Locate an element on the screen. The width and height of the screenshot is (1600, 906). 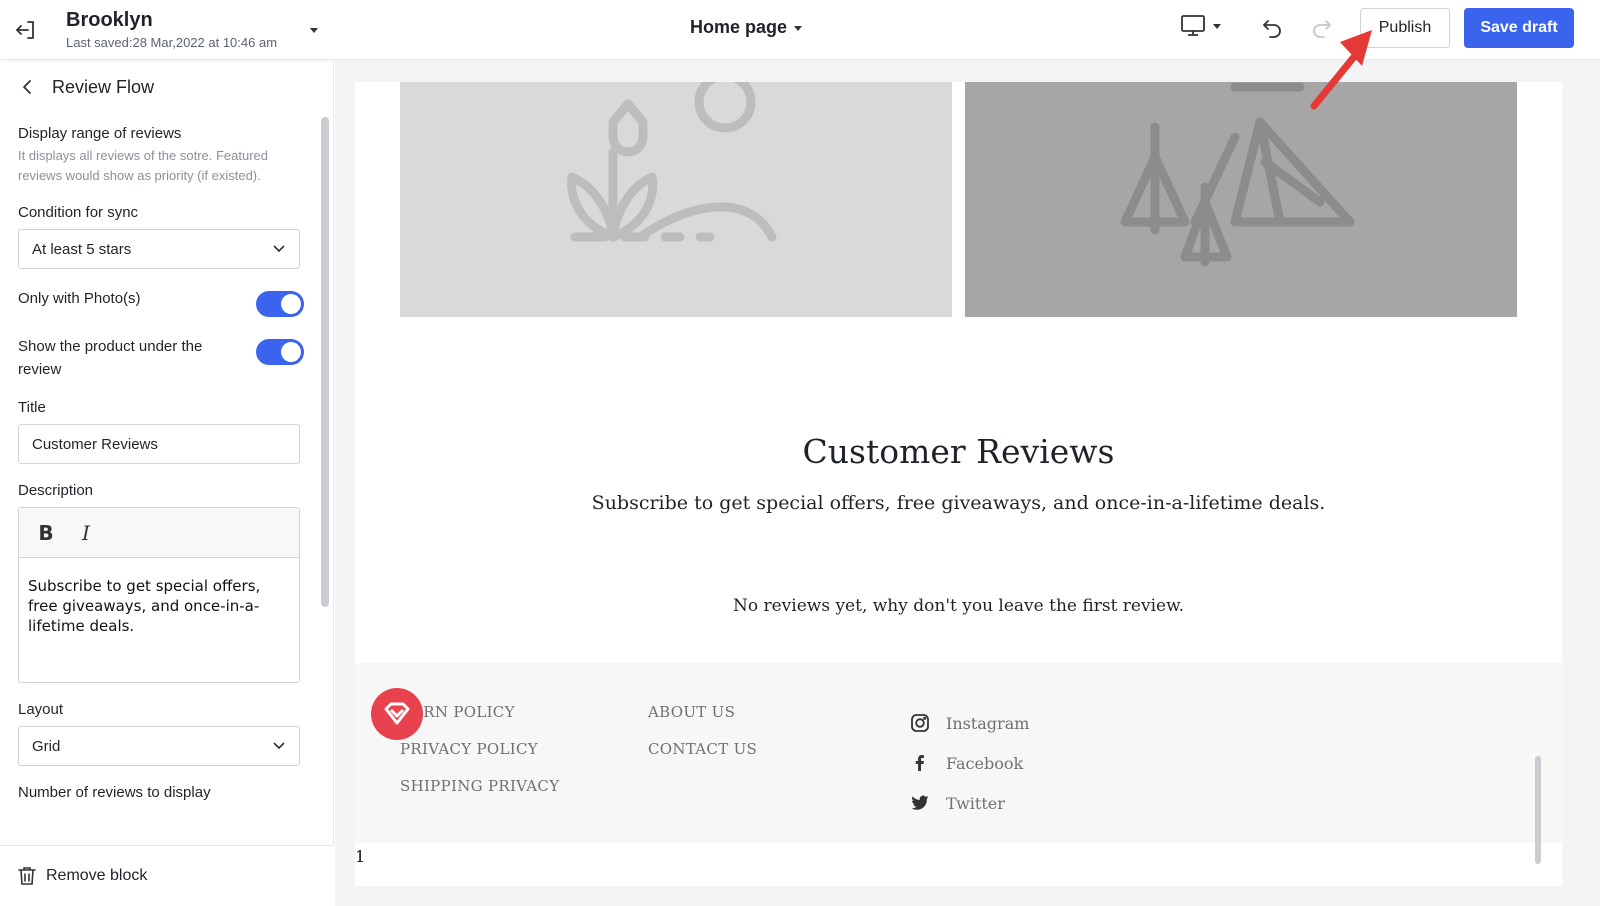
store-name: Brooklyn is located at coordinates (109, 20).